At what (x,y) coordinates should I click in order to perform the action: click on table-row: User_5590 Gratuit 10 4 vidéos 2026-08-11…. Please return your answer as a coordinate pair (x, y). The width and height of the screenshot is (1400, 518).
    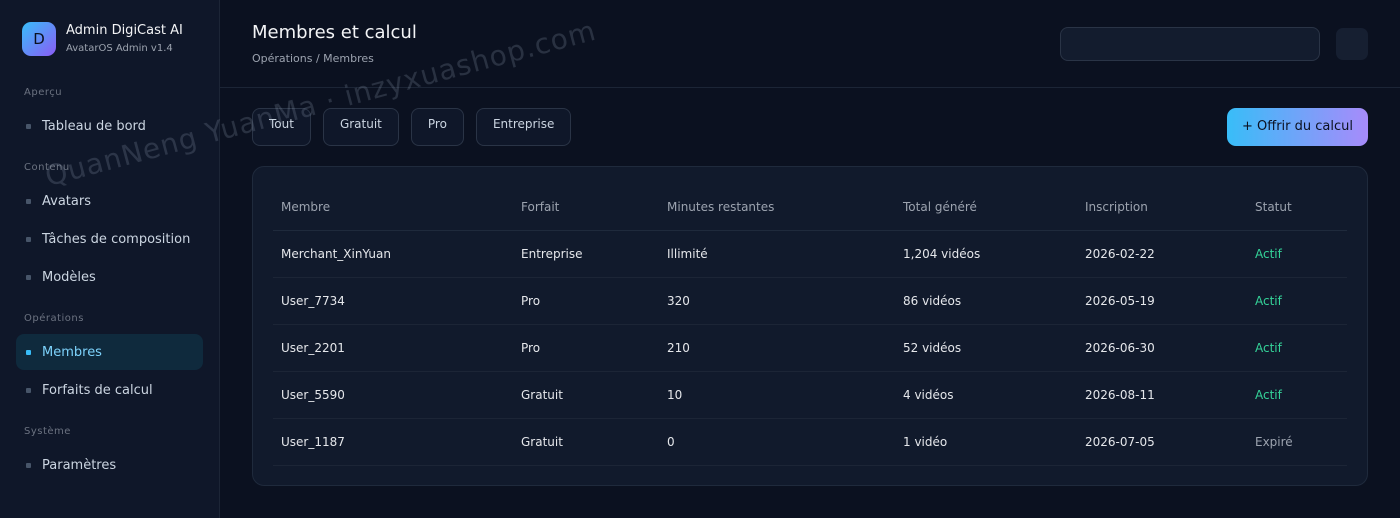
    Looking at the image, I should click on (810, 395).